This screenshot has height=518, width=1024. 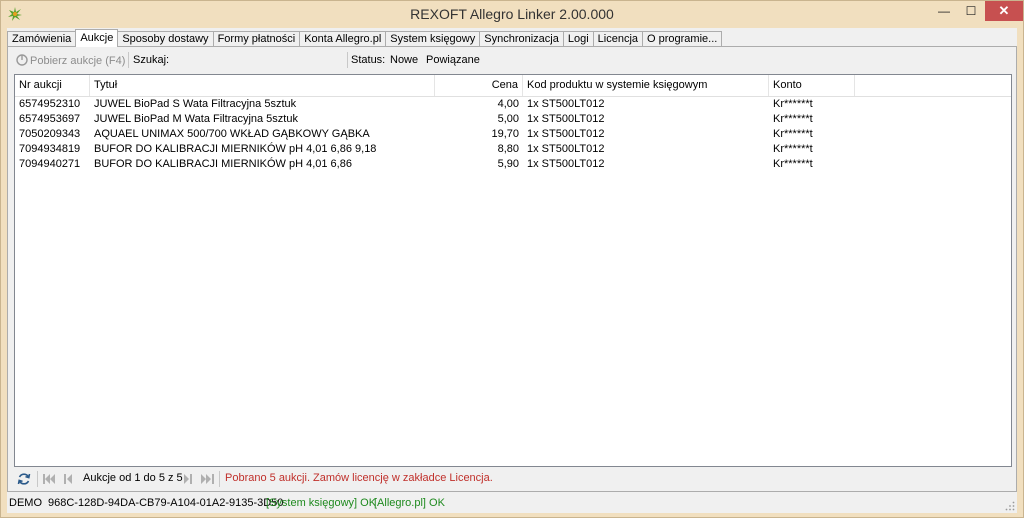 I want to click on title-bar: REXOFT Allegro Linker 2.00.000 — ☐ ✕, so click(x=512, y=14).